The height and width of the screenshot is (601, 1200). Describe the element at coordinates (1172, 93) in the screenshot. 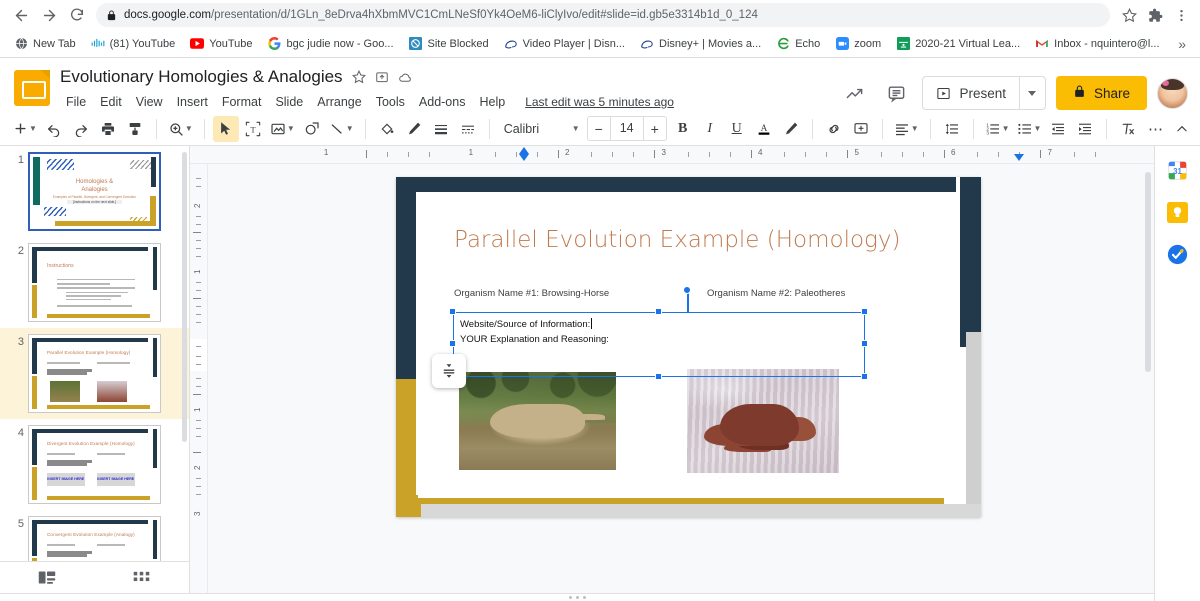

I see `avatar` at that location.